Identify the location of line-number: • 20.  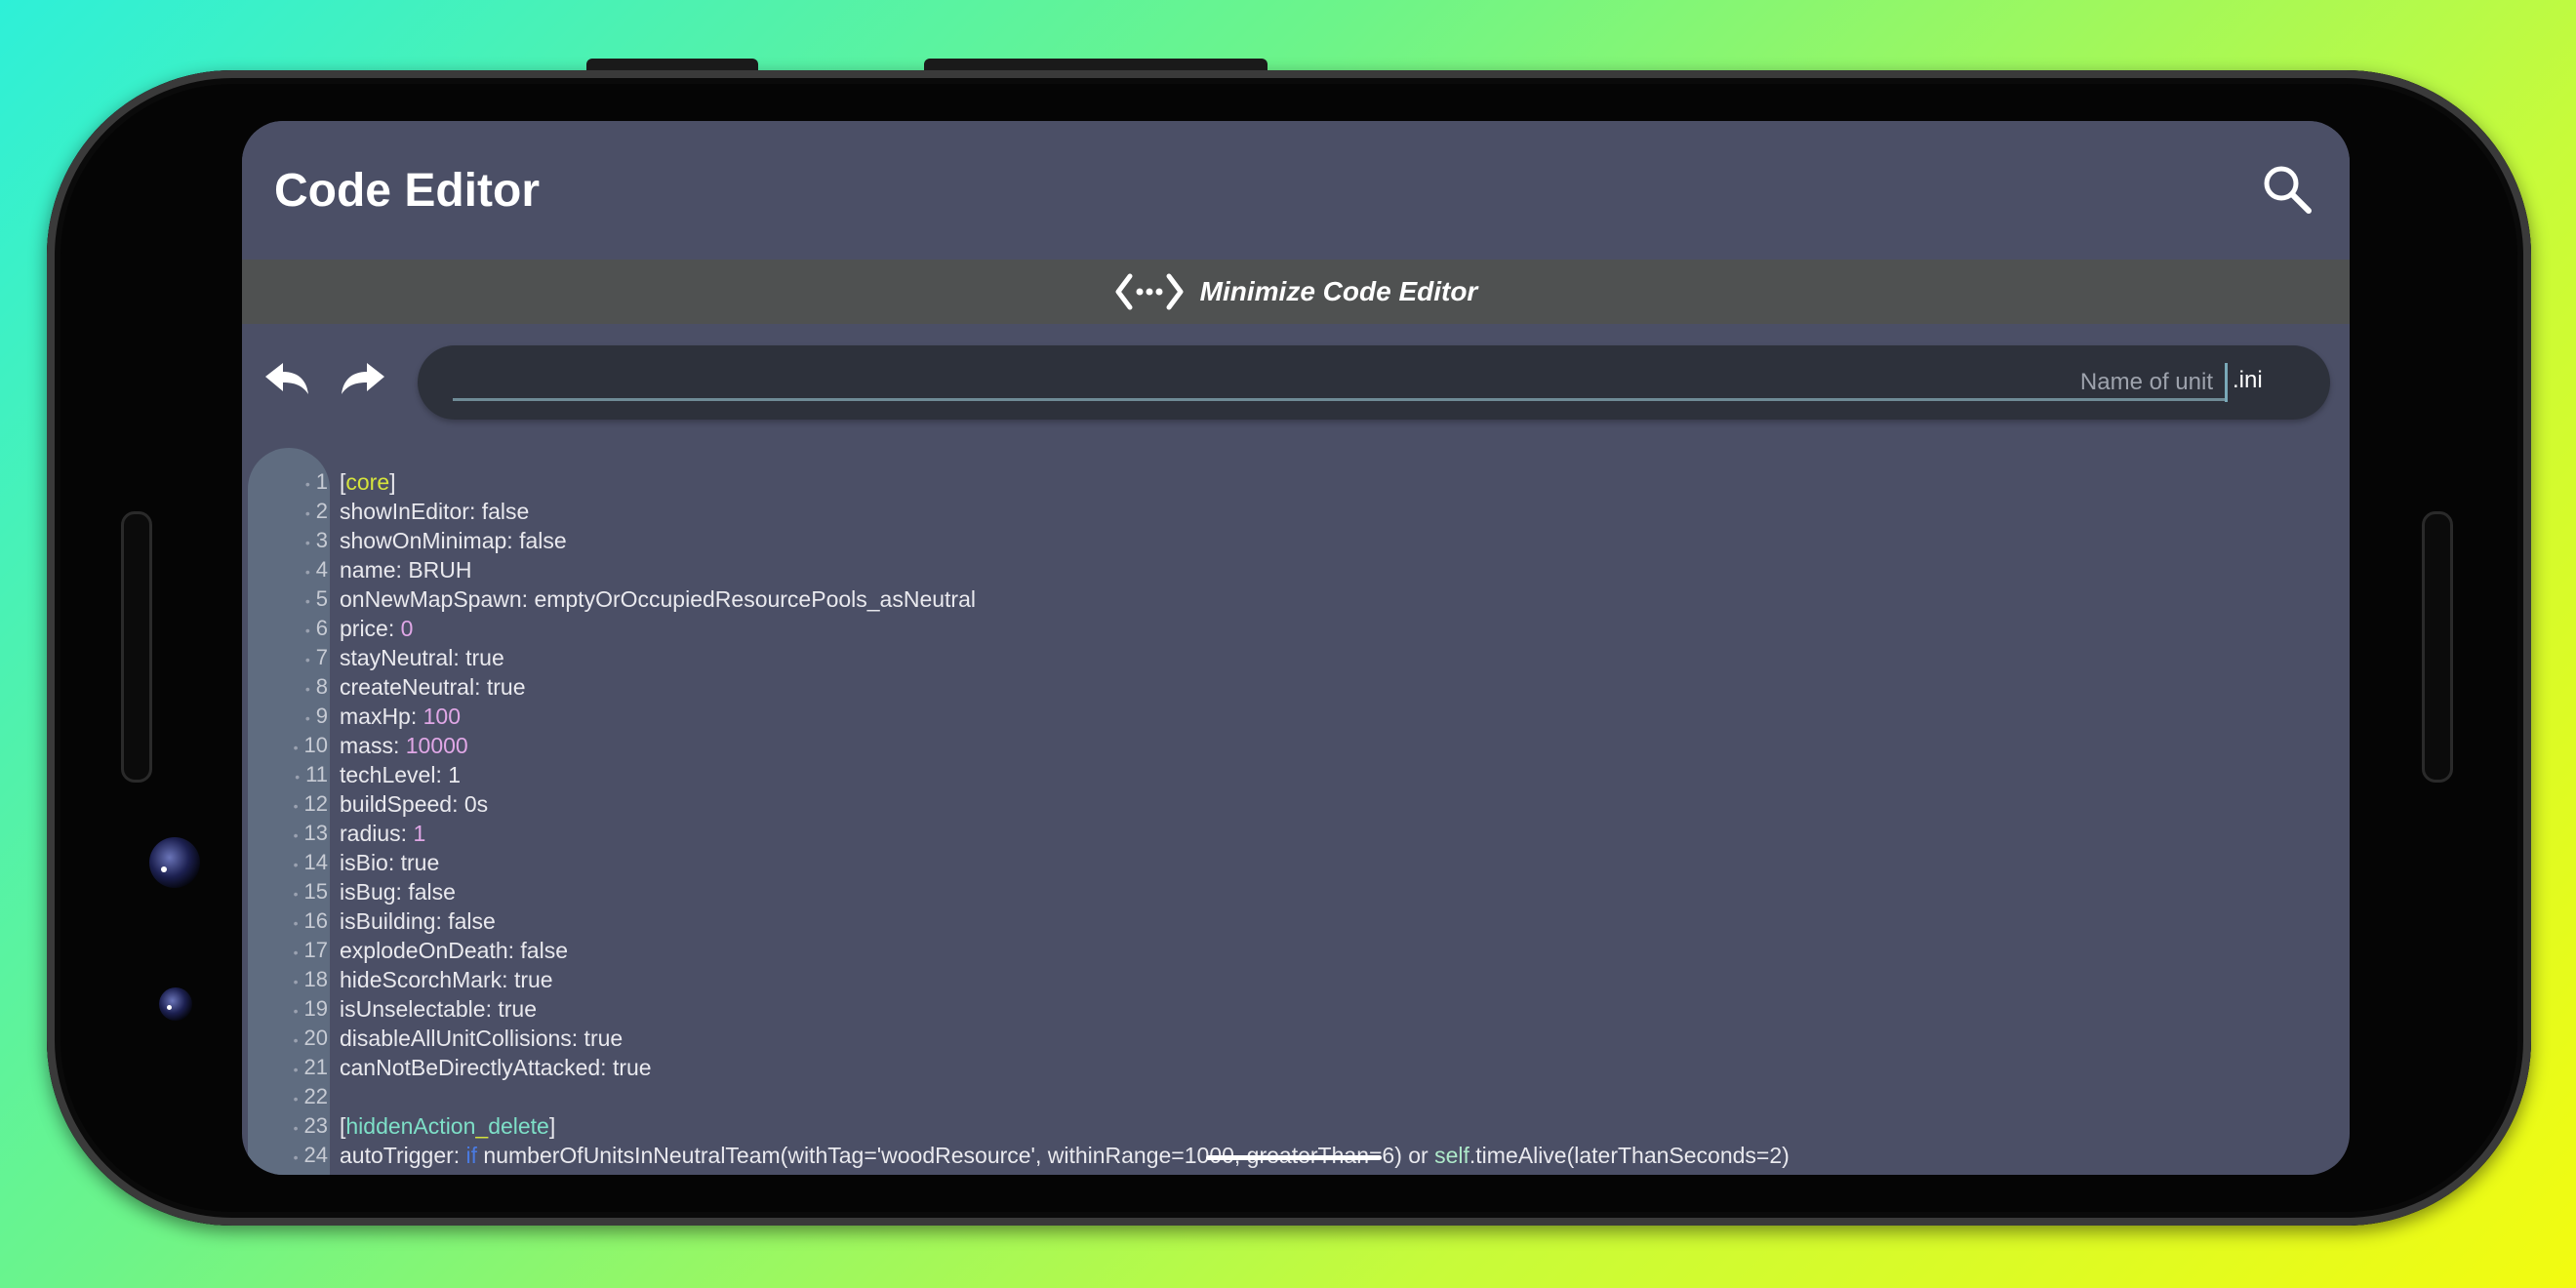
(310, 1038).